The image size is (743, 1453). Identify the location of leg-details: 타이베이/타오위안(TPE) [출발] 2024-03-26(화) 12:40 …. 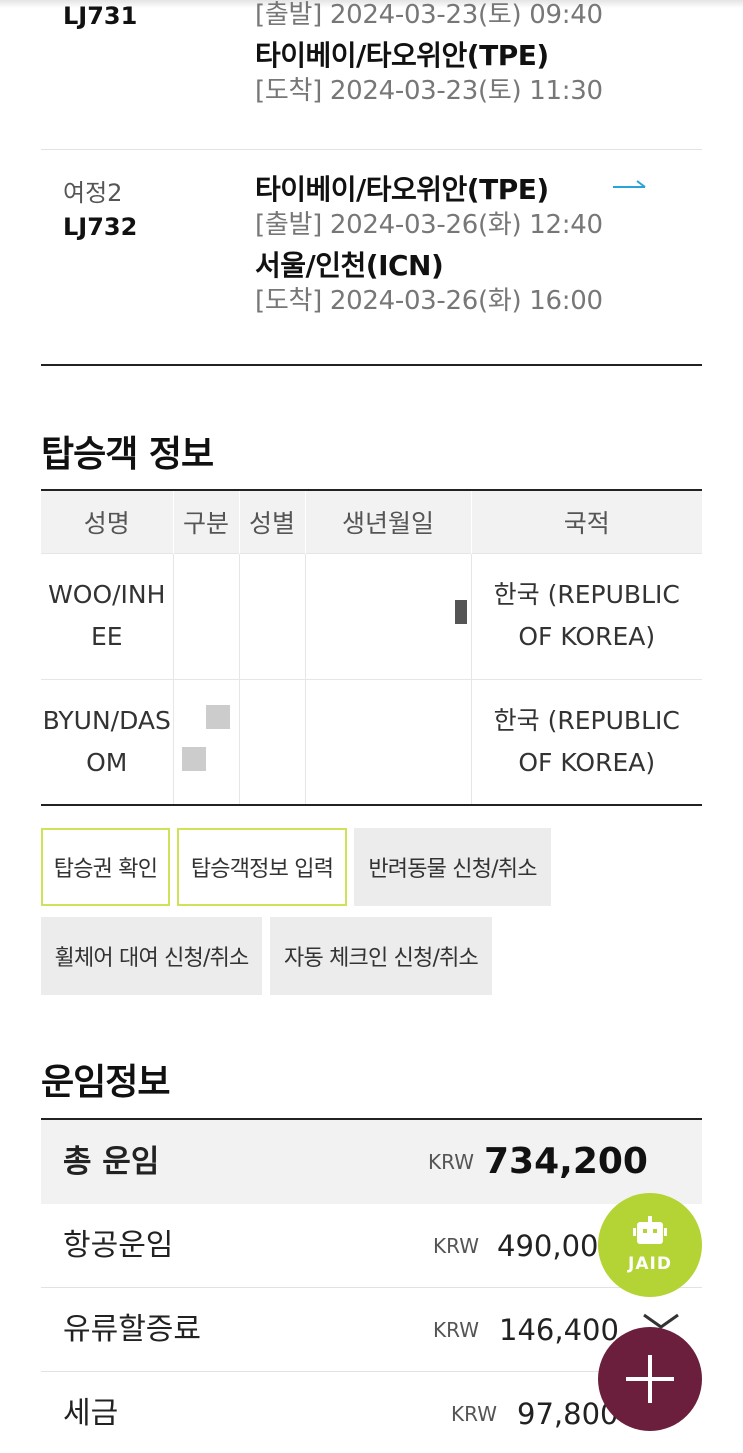
(429, 245).